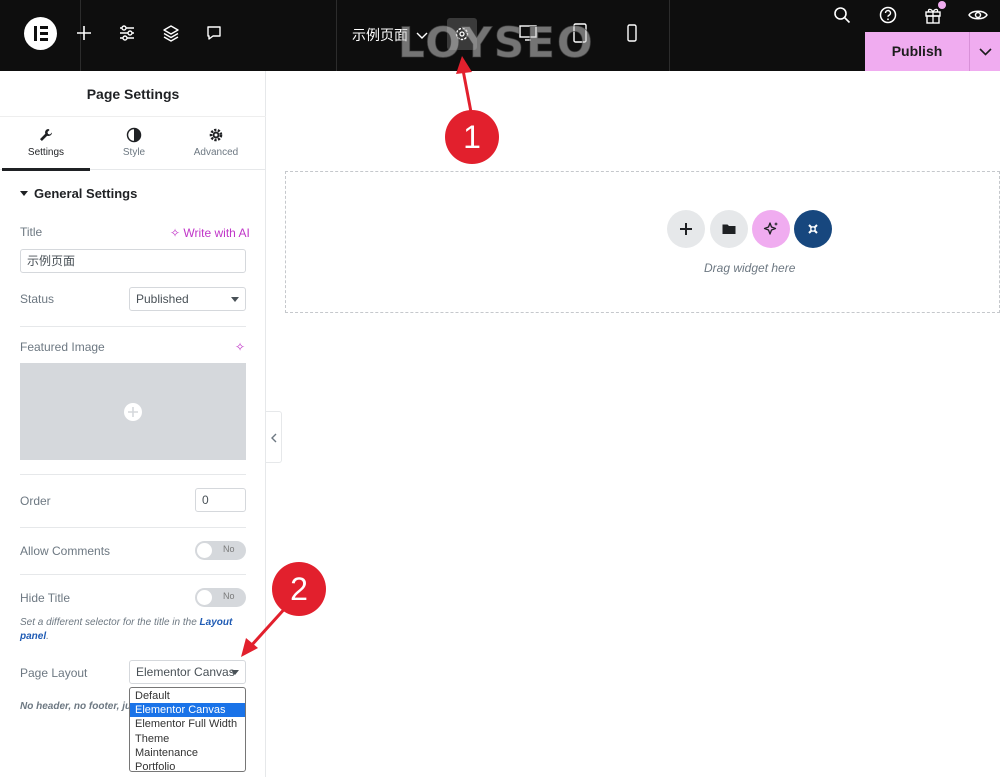 This screenshot has height=777, width=1000. What do you see at coordinates (632, 33) in the screenshot?
I see `mobile-icon` at bounding box center [632, 33].